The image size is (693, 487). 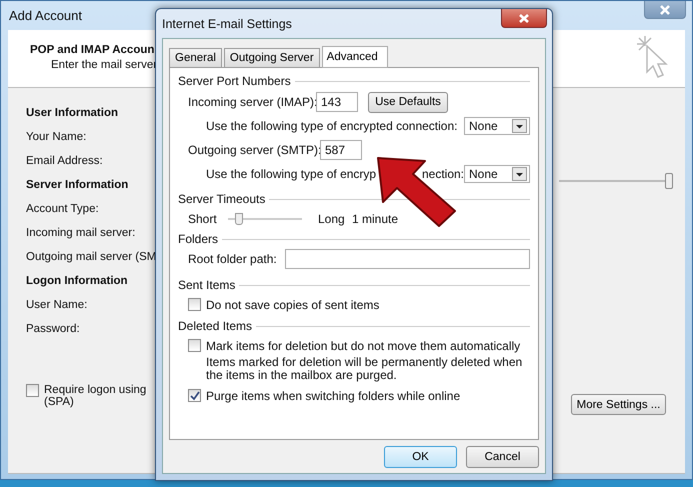 What do you see at coordinates (72, 113) in the screenshot?
I see `section-heading: User Information` at bounding box center [72, 113].